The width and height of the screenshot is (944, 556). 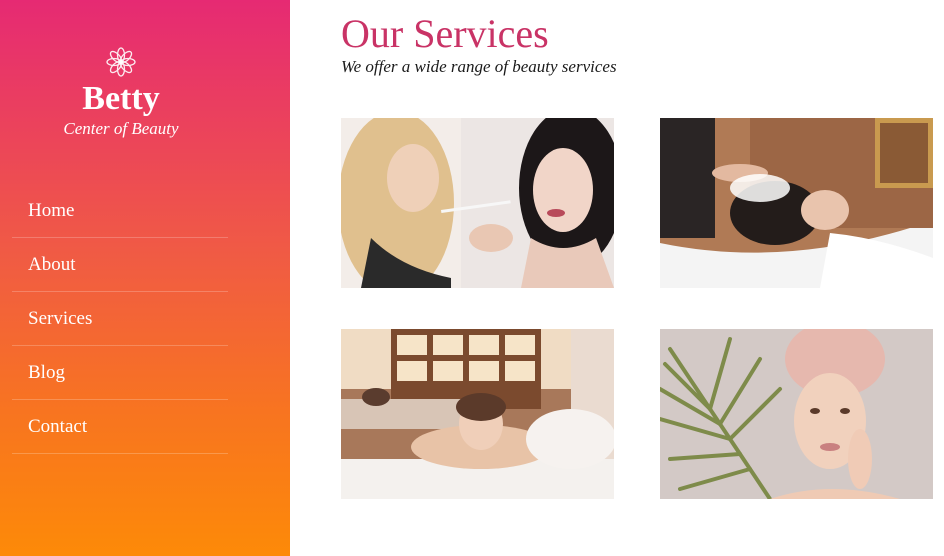 I want to click on page-title: Our Services, so click(x=445, y=33).